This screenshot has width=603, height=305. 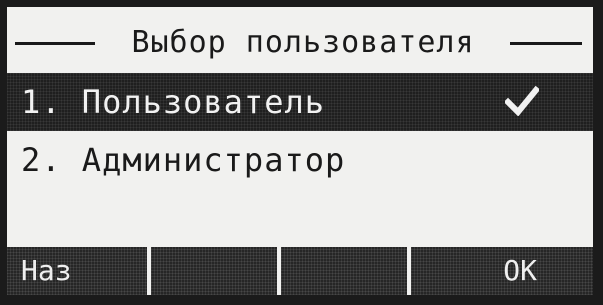 What do you see at coordinates (183, 160) in the screenshot?
I see `menu-item-label: 2. Администратор` at bounding box center [183, 160].